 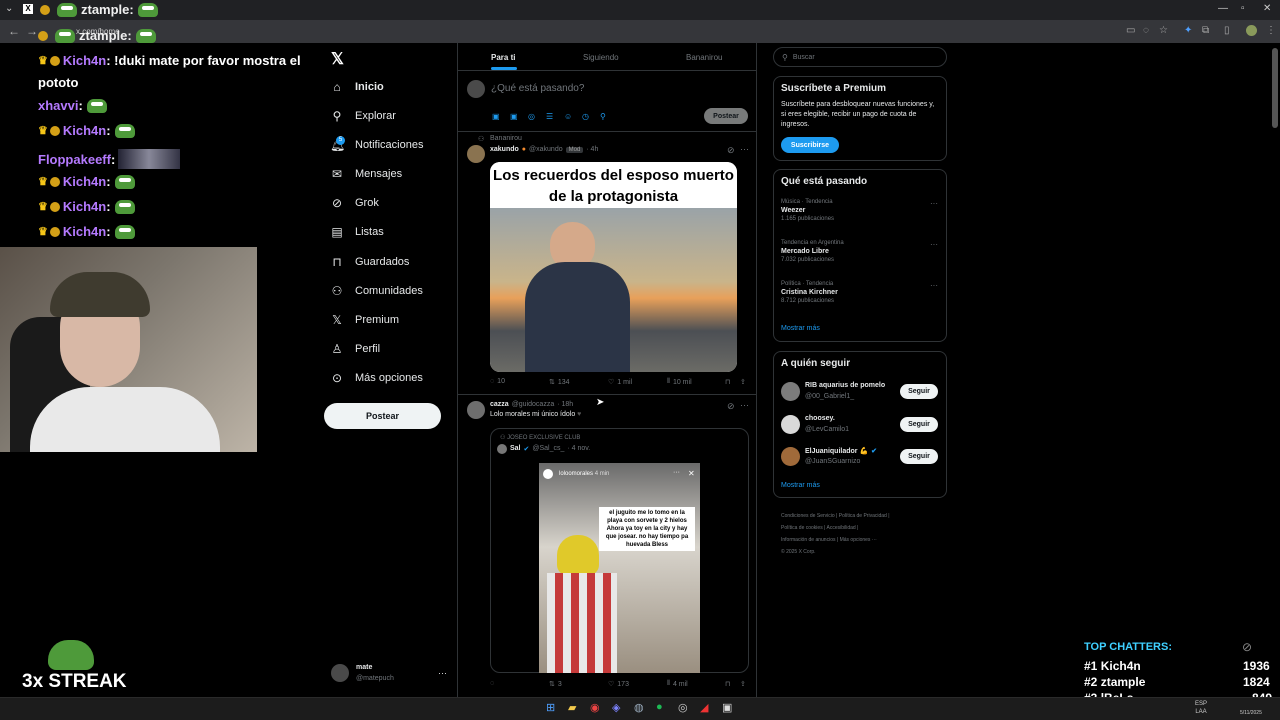 What do you see at coordinates (860, 57) in the screenshot?
I see `search-box: ⚲ Buscar` at bounding box center [860, 57].